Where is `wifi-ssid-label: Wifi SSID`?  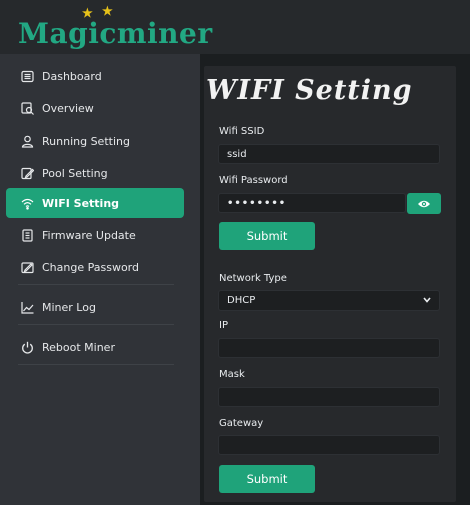 wifi-ssid-label: Wifi SSID is located at coordinates (242, 131).